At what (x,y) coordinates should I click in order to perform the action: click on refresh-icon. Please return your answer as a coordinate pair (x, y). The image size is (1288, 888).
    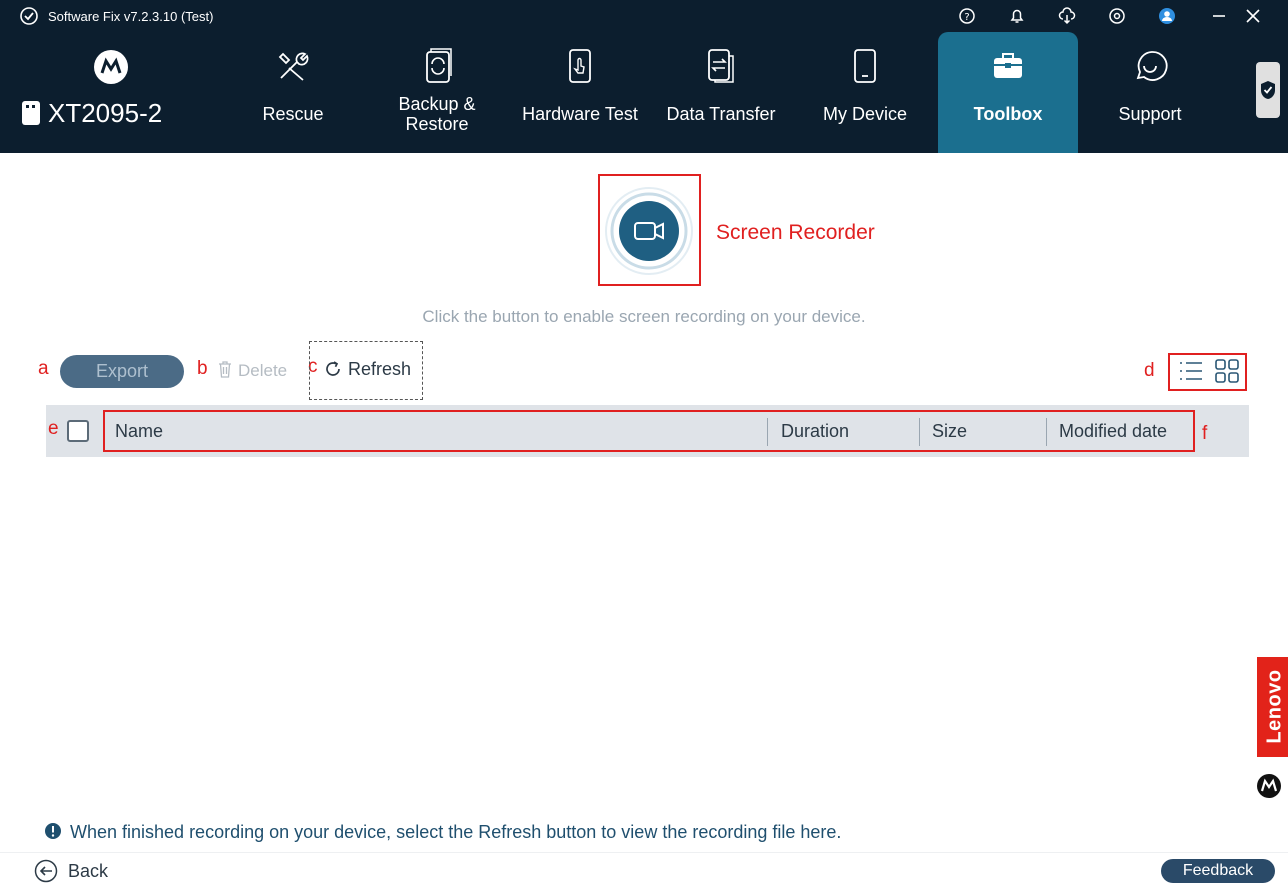
    Looking at the image, I should click on (333, 369).